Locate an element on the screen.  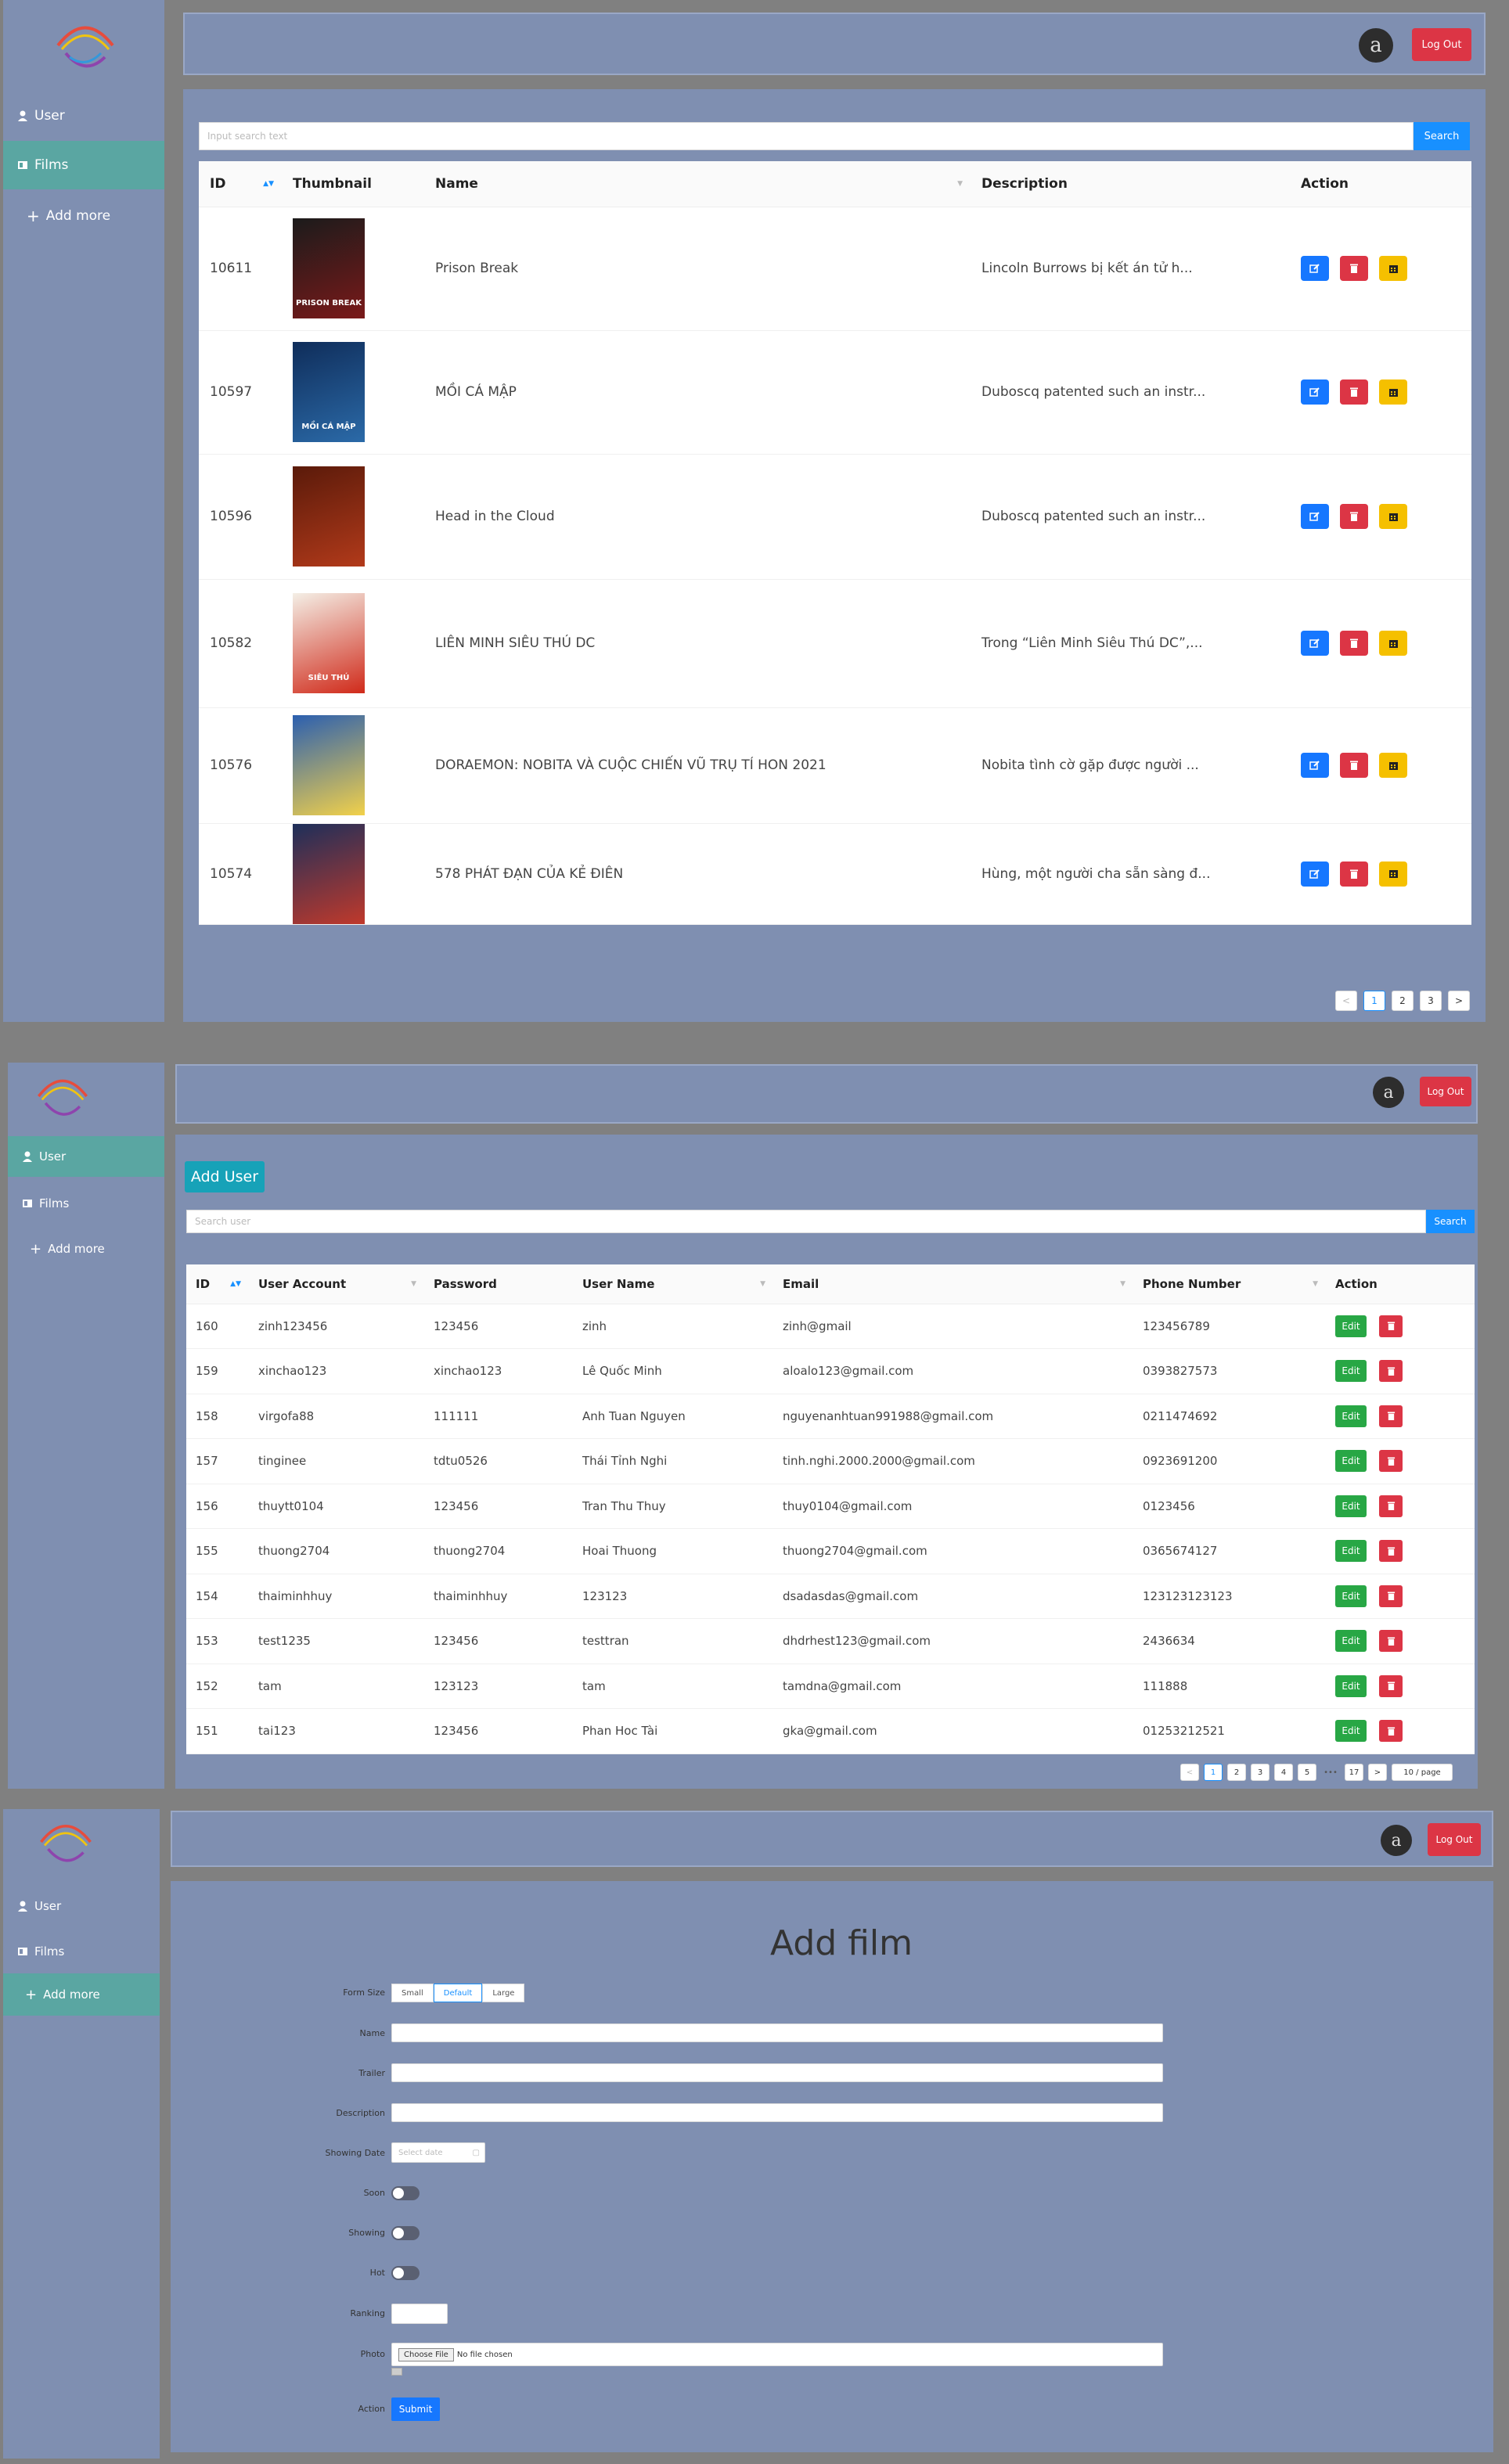
description-field is located at coordinates (777, 2112).